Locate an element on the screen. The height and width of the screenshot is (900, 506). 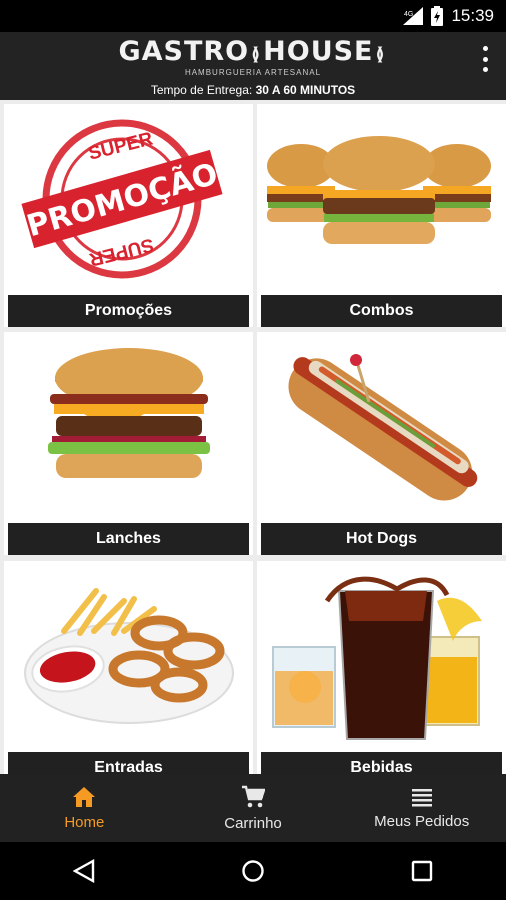
bottom-navigation: Home Carrinho Meus Pedidos is located at coordinates (253, 808).